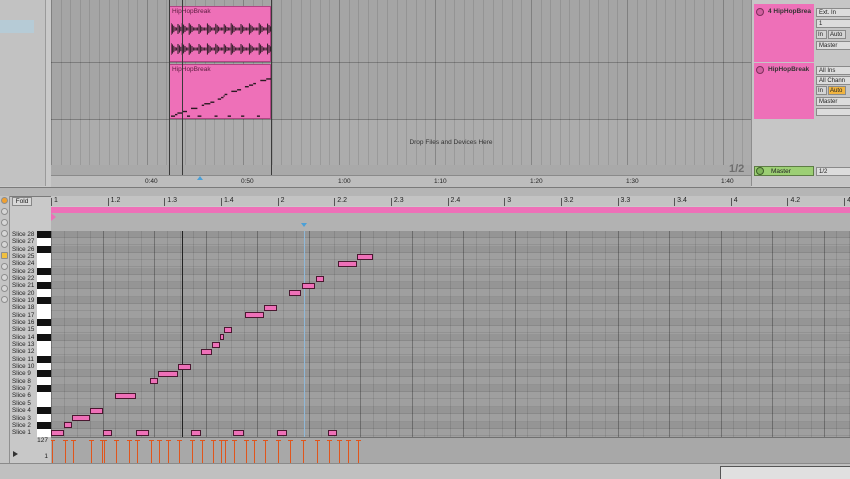 This screenshot has width=850, height=479. I want to click on cue-marker-icon, so click(200, 178).